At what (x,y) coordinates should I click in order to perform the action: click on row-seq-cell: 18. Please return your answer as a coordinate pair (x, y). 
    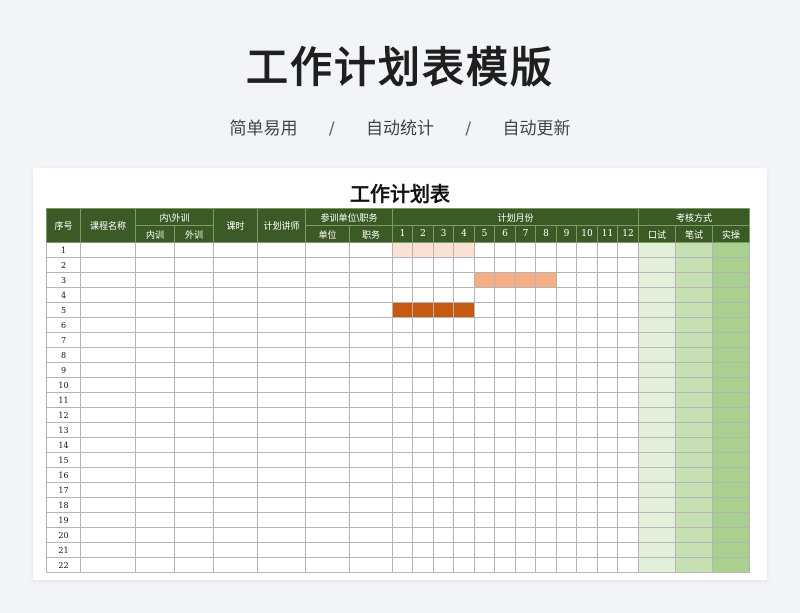
    Looking at the image, I should click on (63, 505).